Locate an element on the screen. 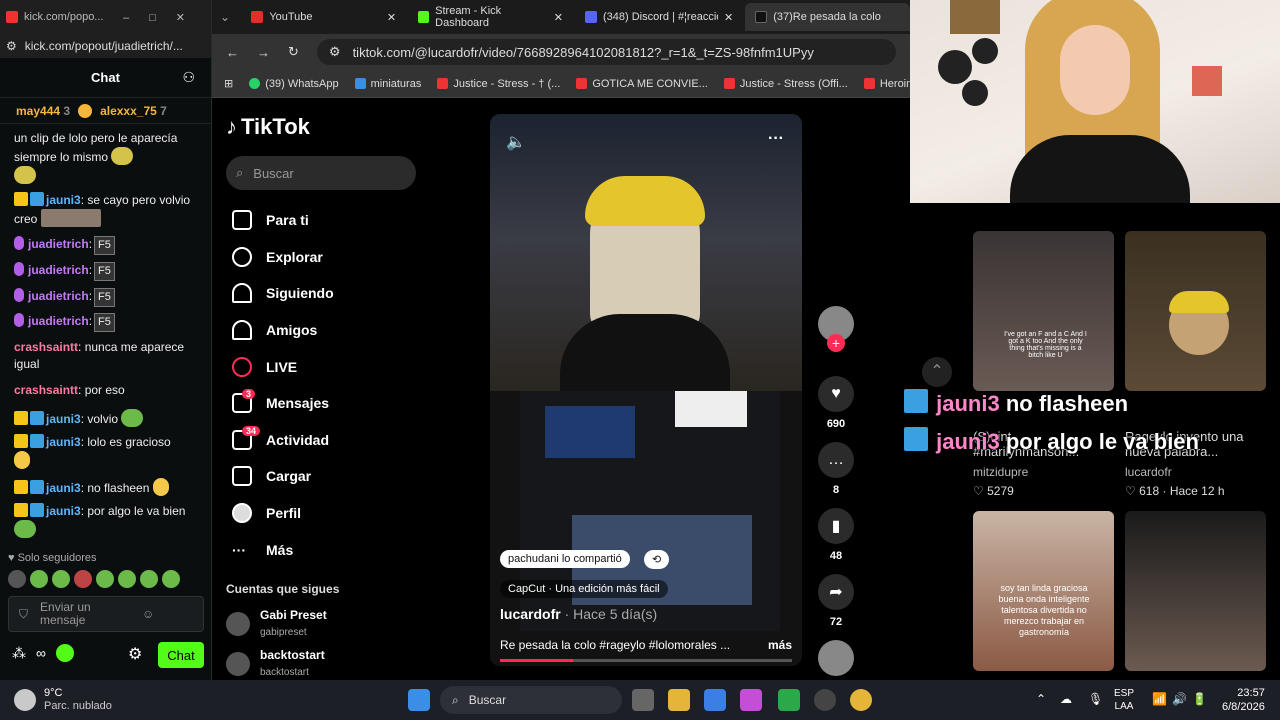 The width and height of the screenshot is (1280, 720). video-likes: ♡ 618 · Hace 12 h is located at coordinates (1175, 491).